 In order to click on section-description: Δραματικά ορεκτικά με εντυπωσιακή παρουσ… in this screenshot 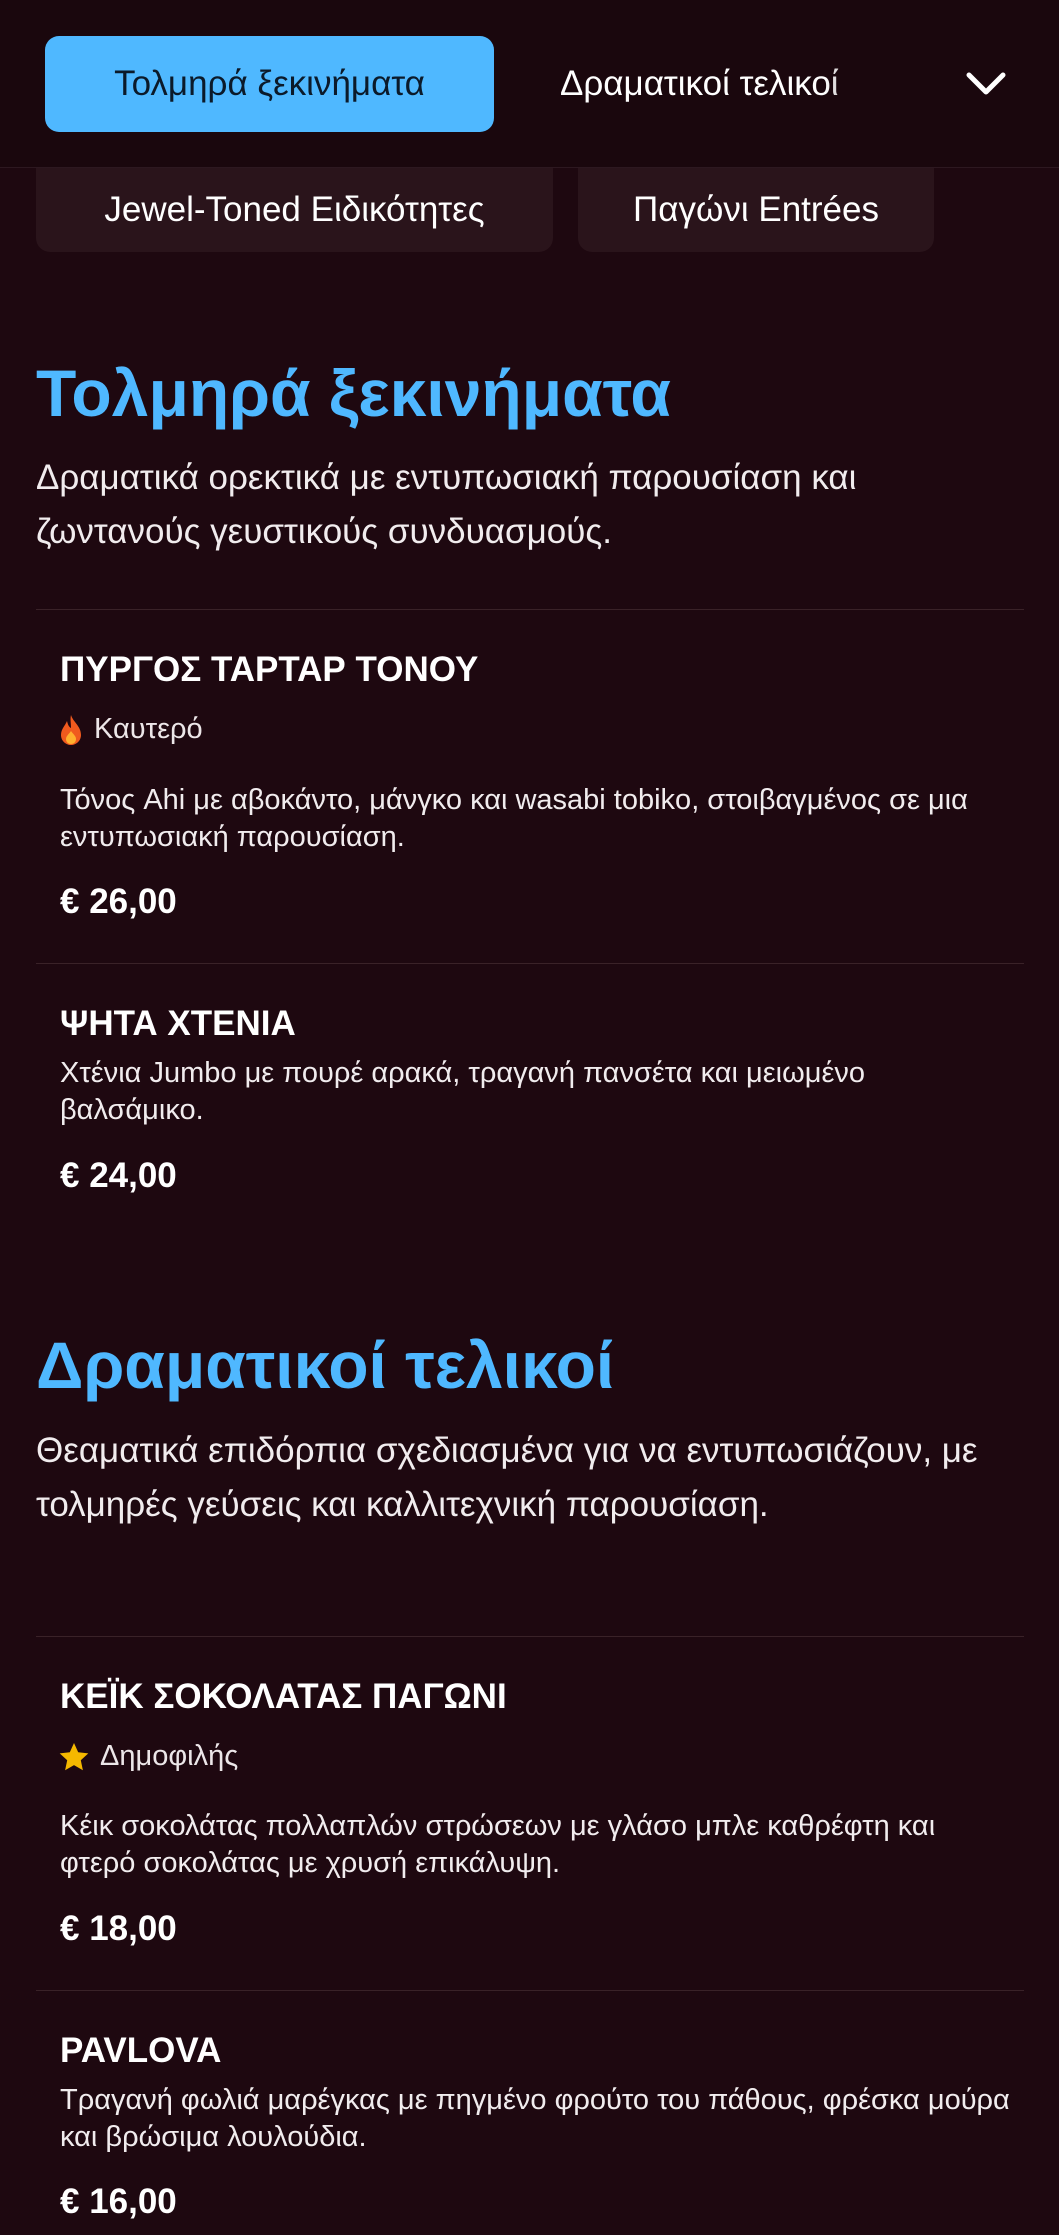, I will do `click(446, 504)`.